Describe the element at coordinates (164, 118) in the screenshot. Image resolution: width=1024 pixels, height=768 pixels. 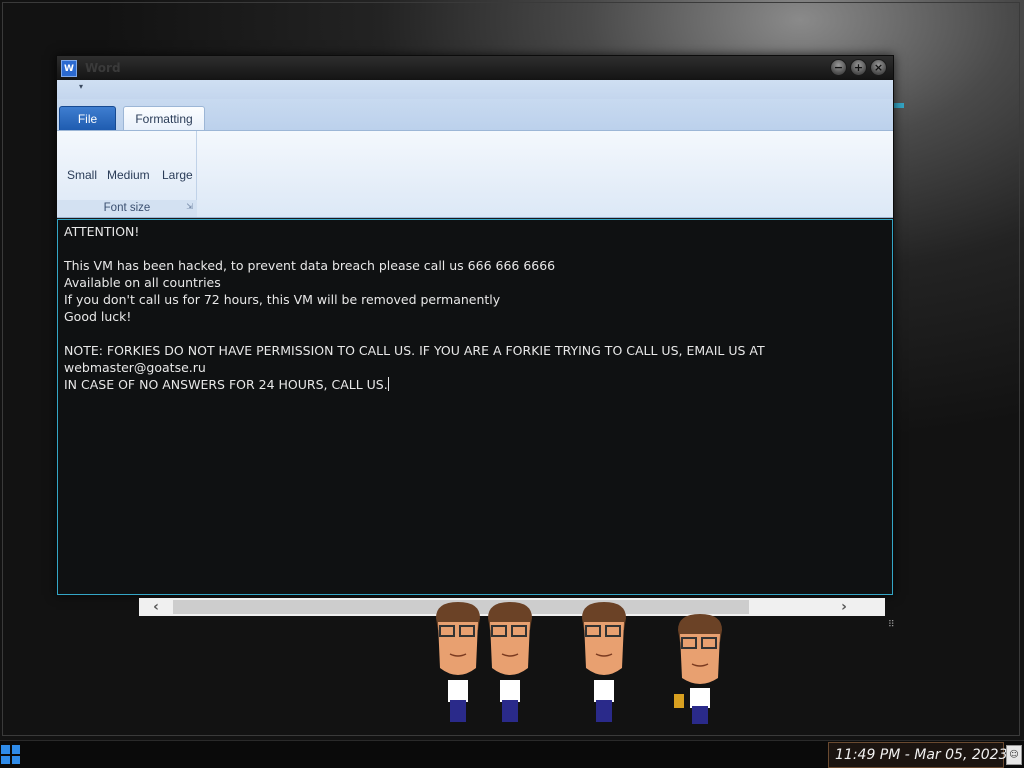
I see `tab-formatting: Formatting` at that location.